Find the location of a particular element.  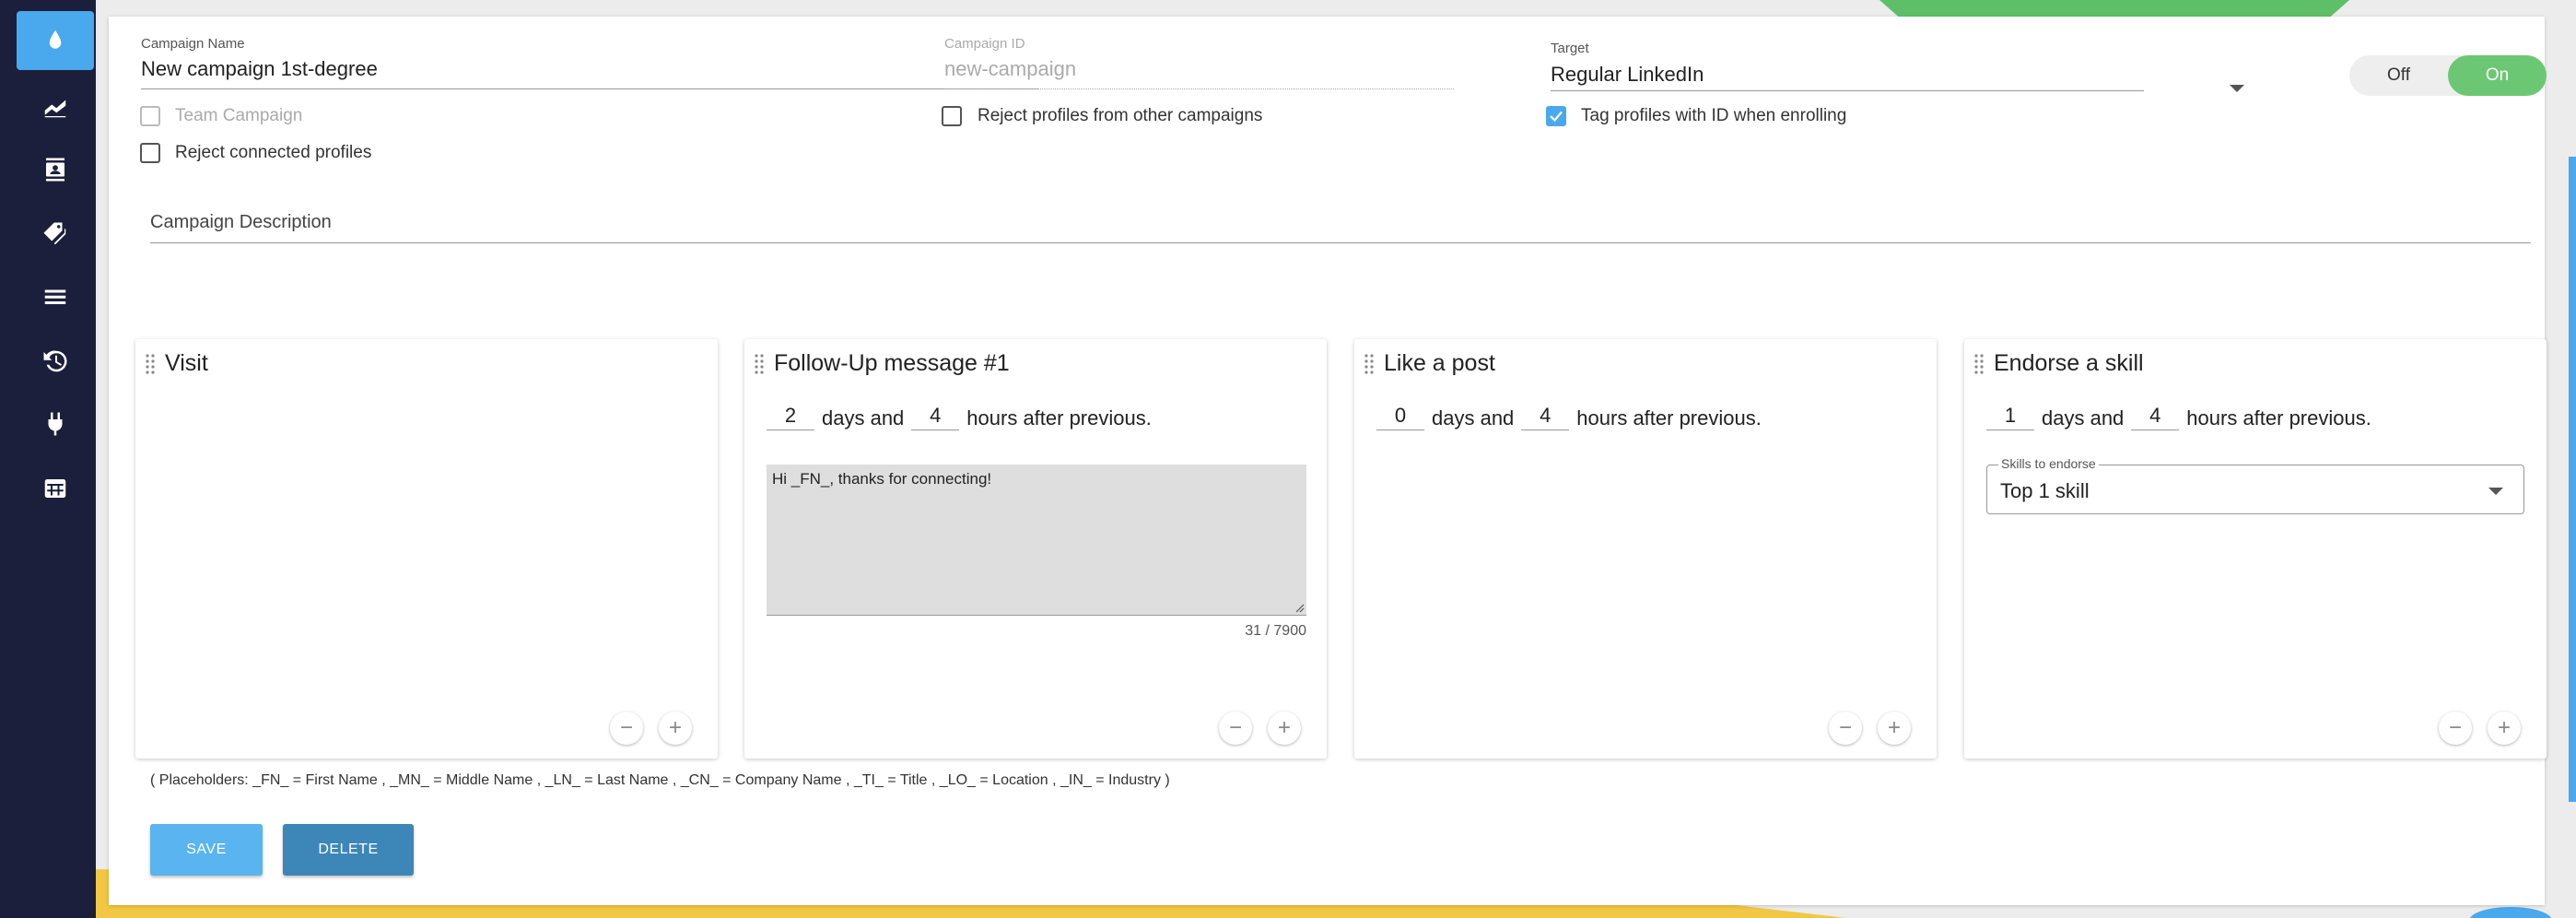

store-icon is located at coordinates (55, 488).